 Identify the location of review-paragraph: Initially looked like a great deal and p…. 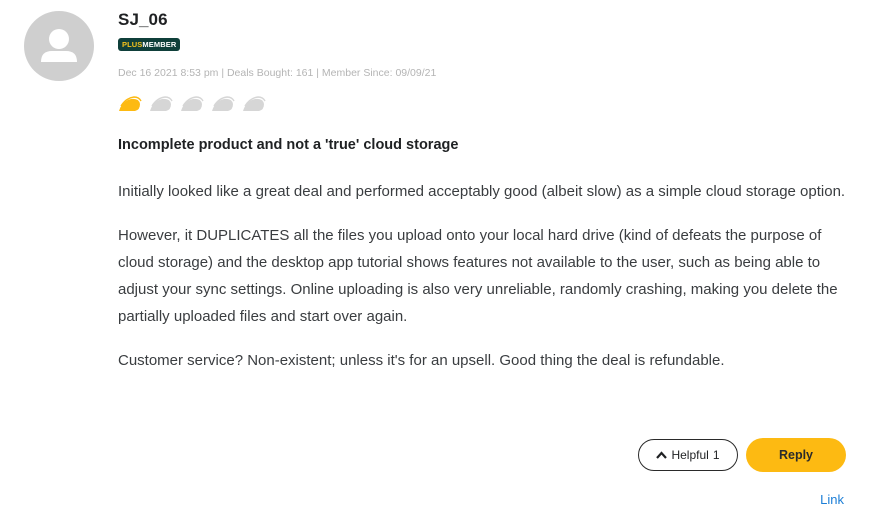
(482, 191).